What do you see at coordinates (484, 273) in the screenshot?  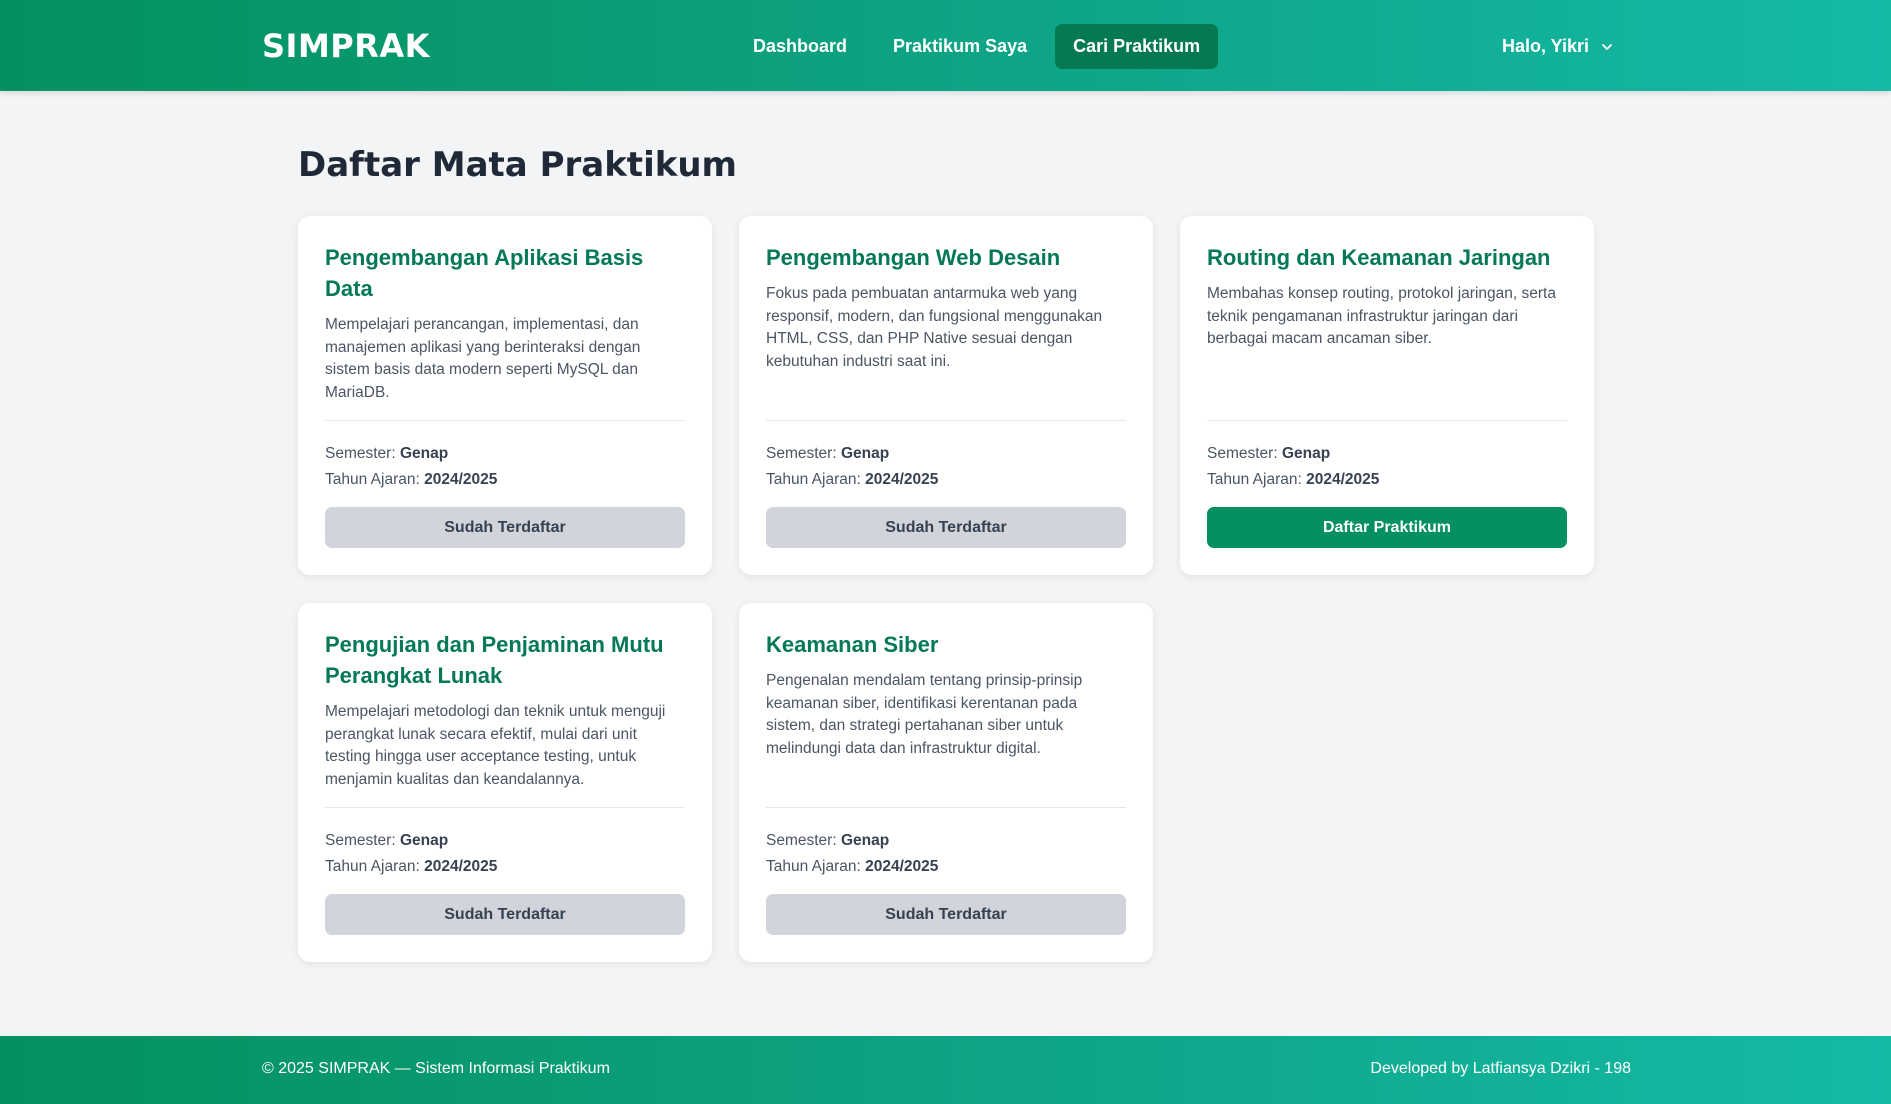 I see `course-title: Pengembangan Aplikasi Basis Data` at bounding box center [484, 273].